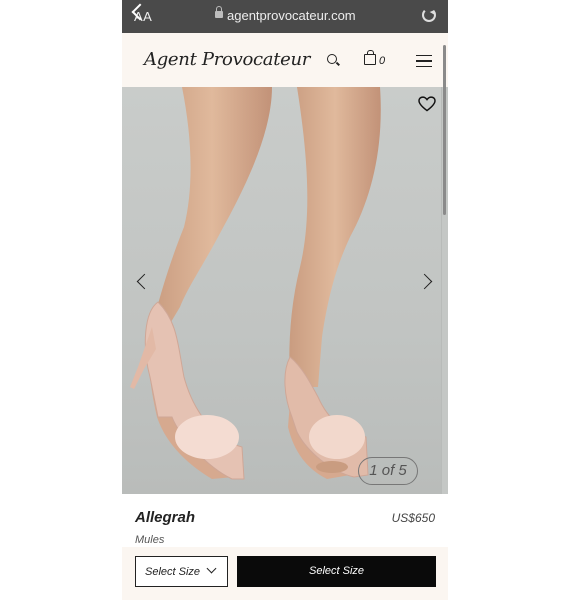  I want to click on chevron-down-icon, so click(211, 568).